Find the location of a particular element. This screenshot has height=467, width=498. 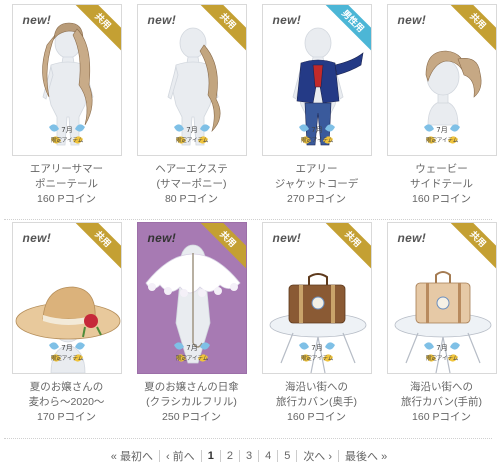

item-price: 270 Pコイン is located at coordinates (316, 199).